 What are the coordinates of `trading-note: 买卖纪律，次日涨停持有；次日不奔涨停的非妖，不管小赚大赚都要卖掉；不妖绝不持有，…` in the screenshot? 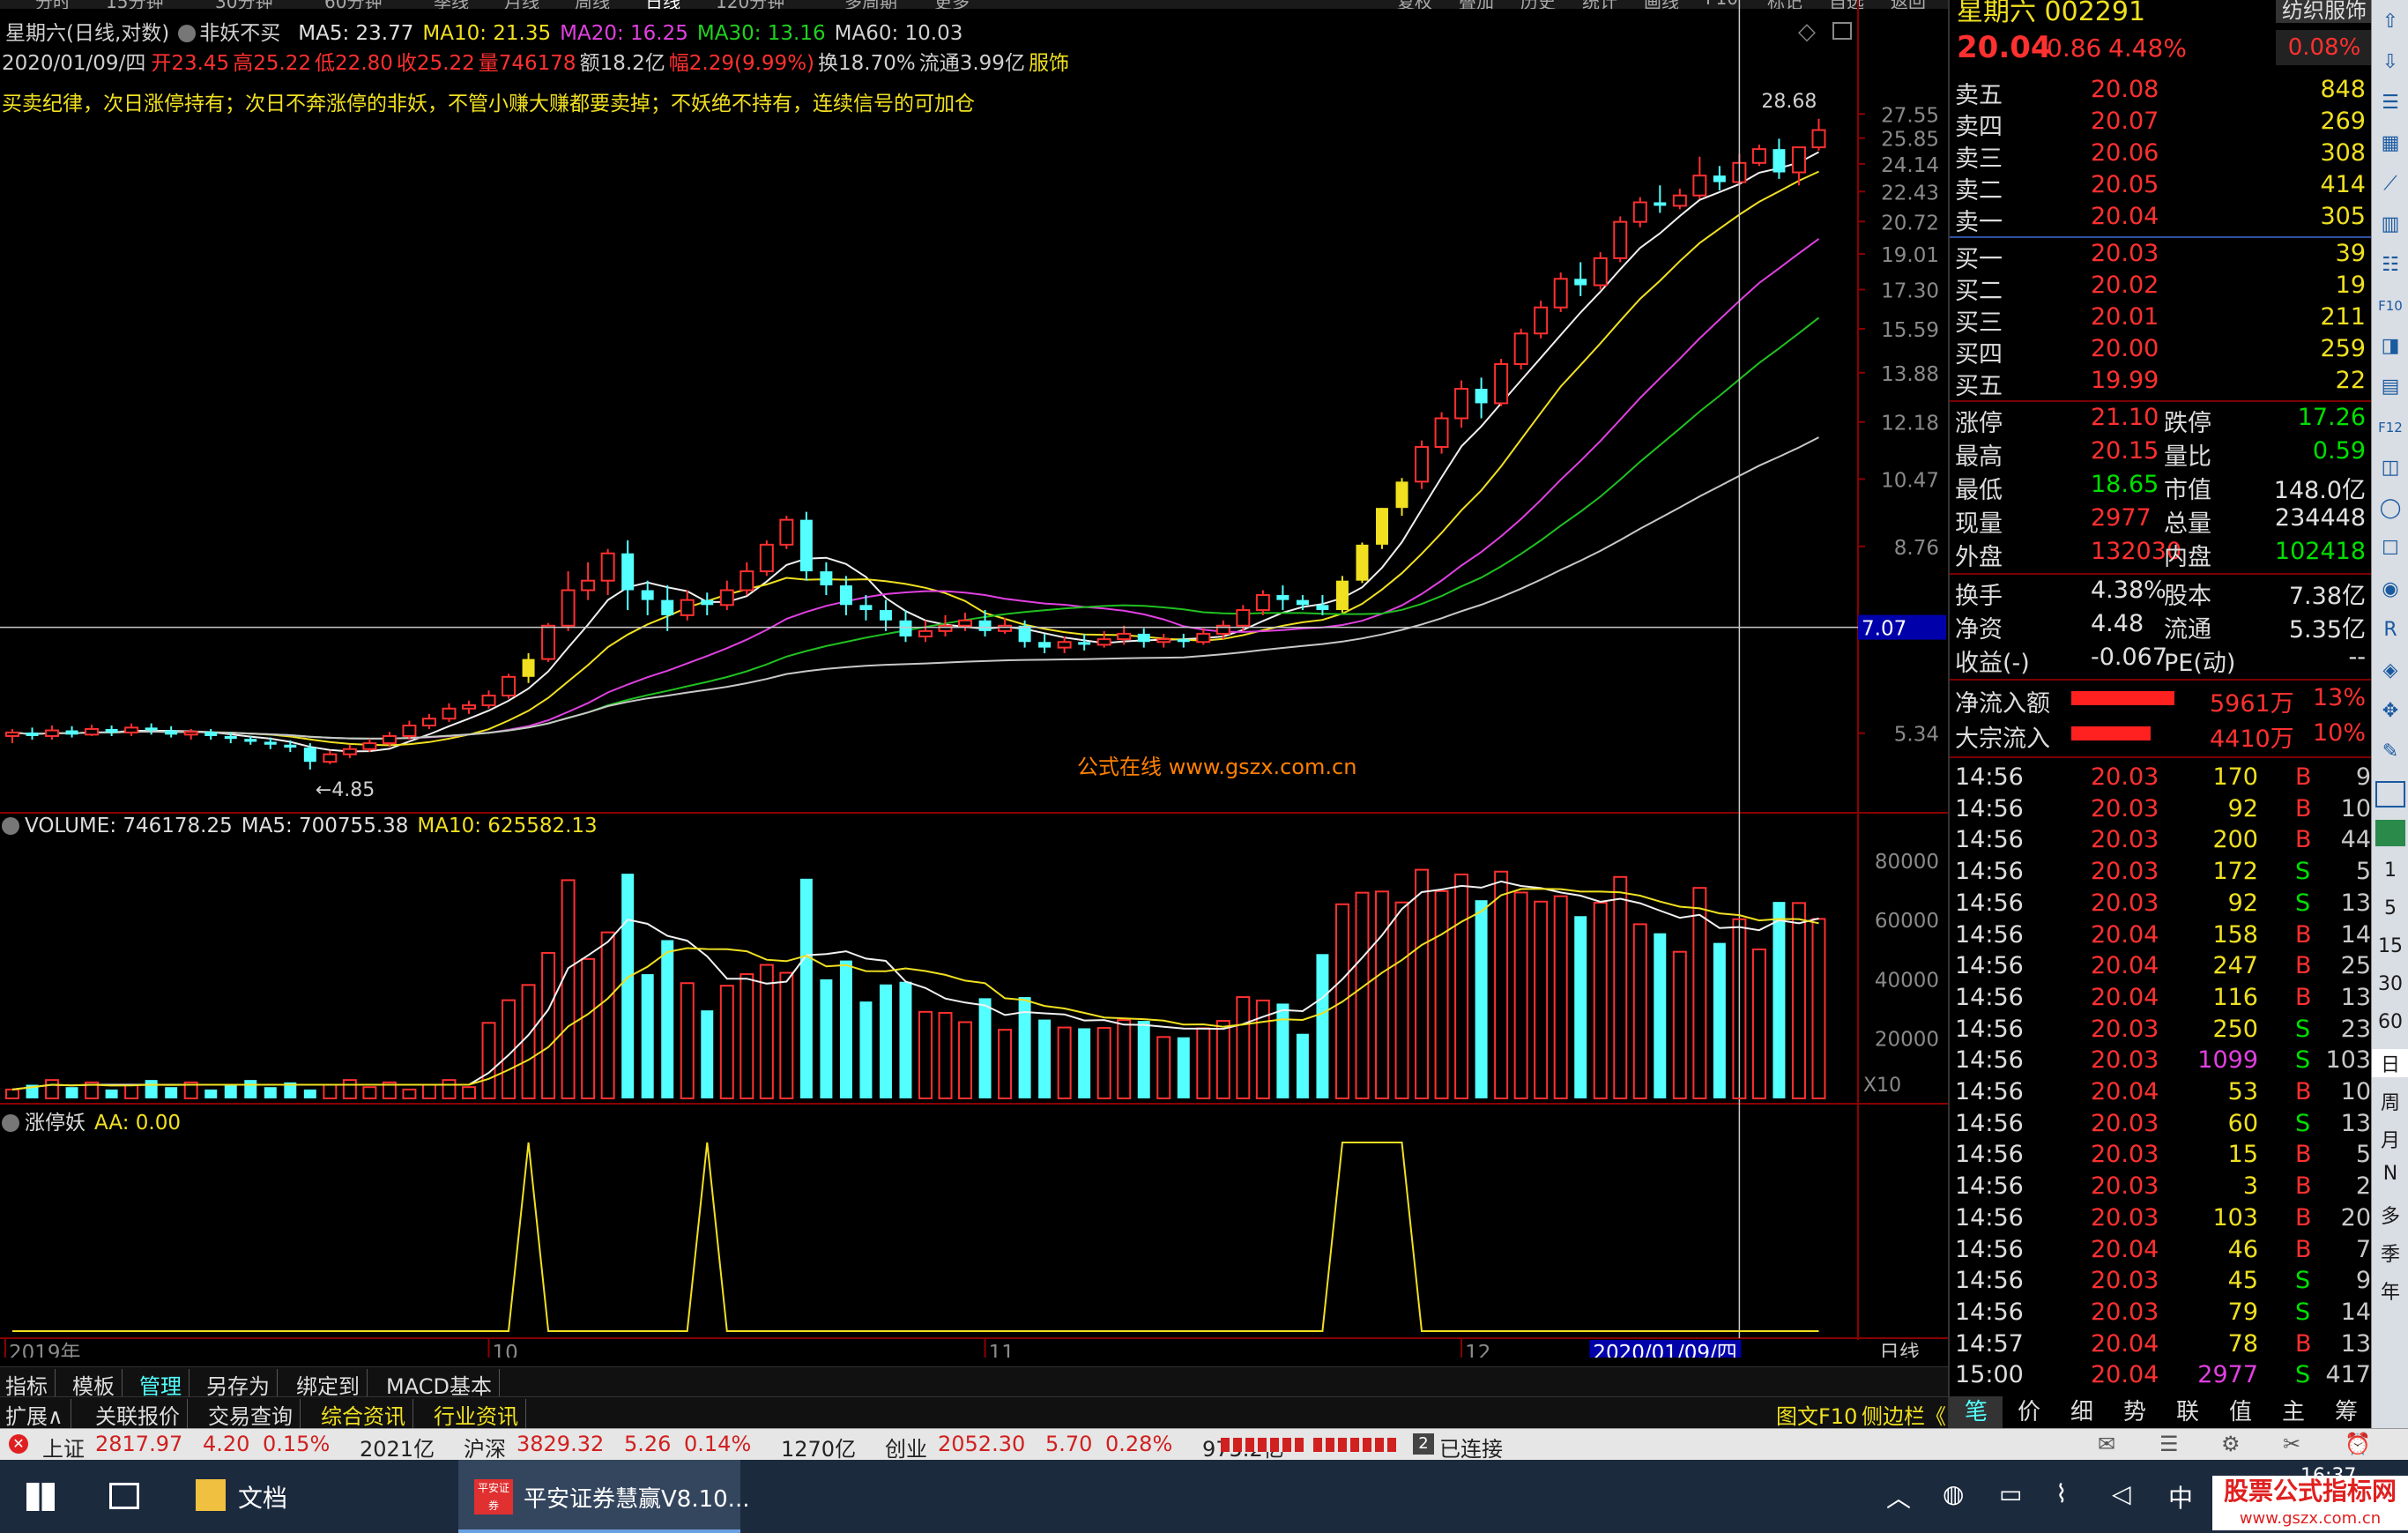 It's located at (488, 104).